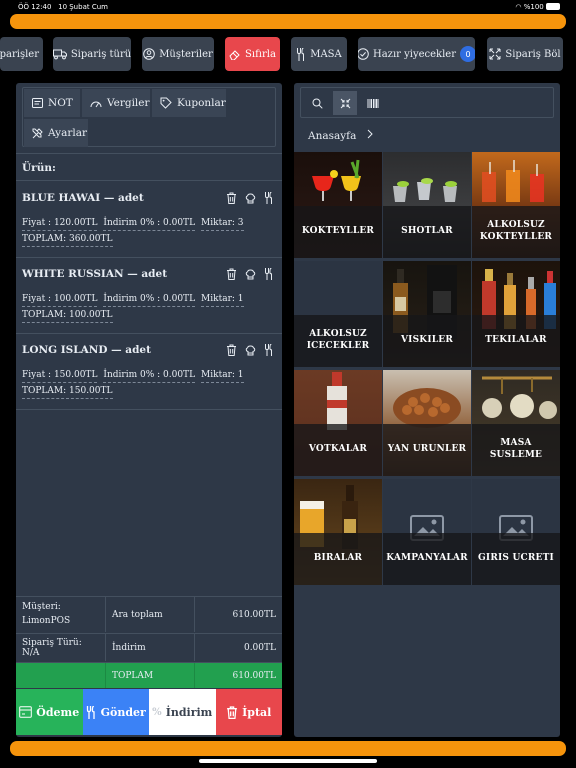  Describe the element at coordinates (201, 103) in the screenshot. I see `tab-coupons-label: Kuponlar` at that location.